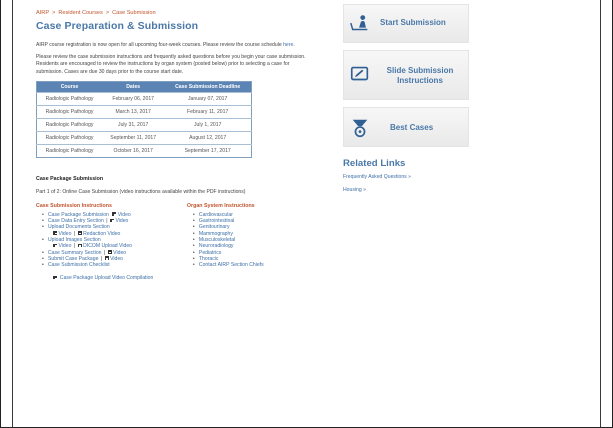 This screenshot has height=428, width=613. I want to click on faq-link: Frequently Asked Questions », so click(406, 177).